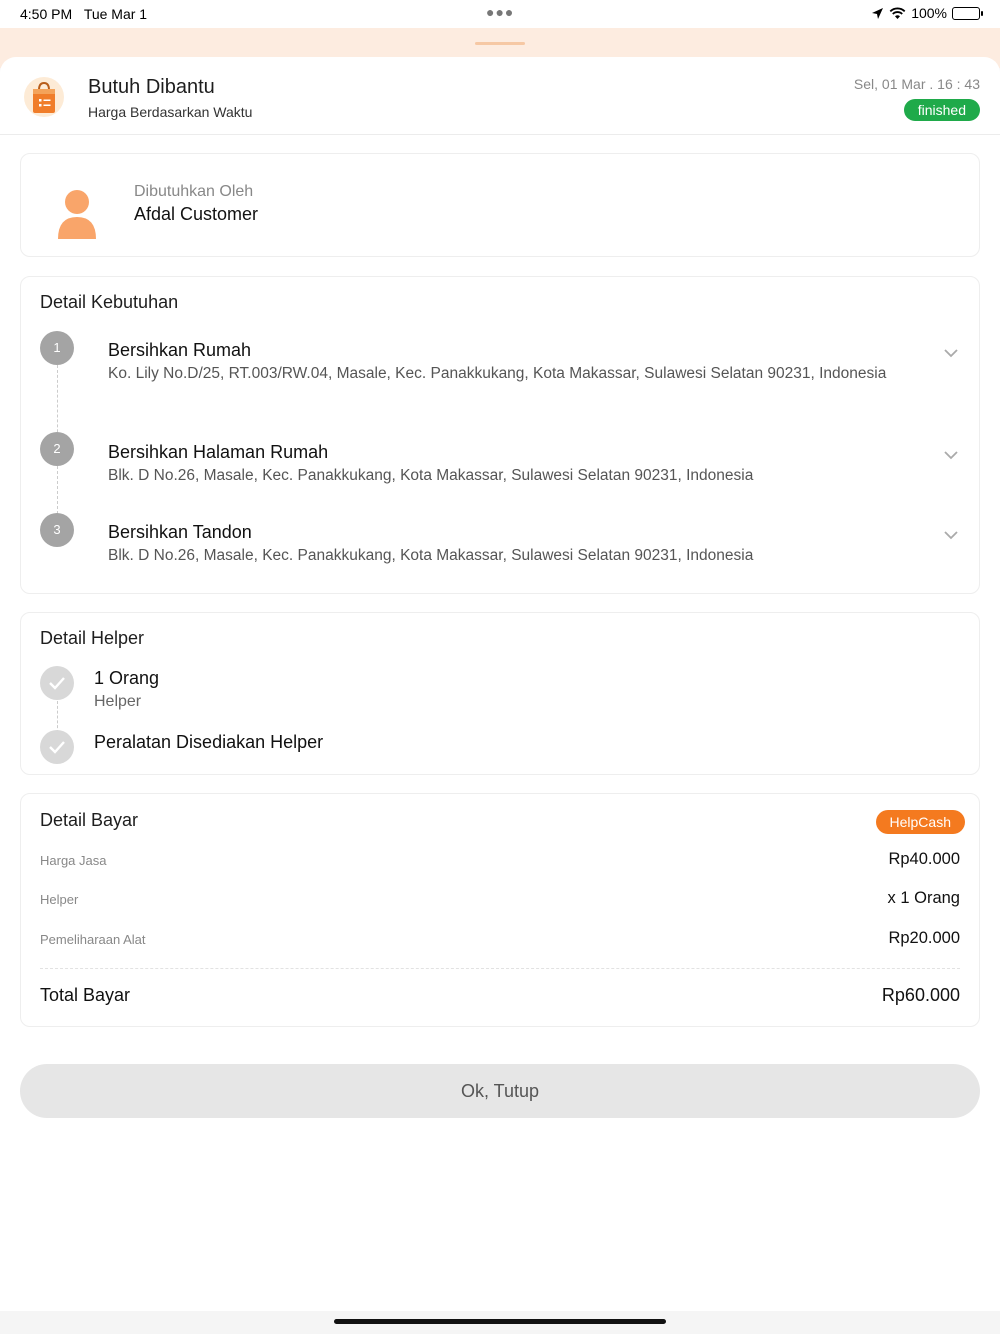 This screenshot has height=1334, width=1000. Describe the element at coordinates (57, 530) in the screenshot. I see `step-number: 3` at that location.